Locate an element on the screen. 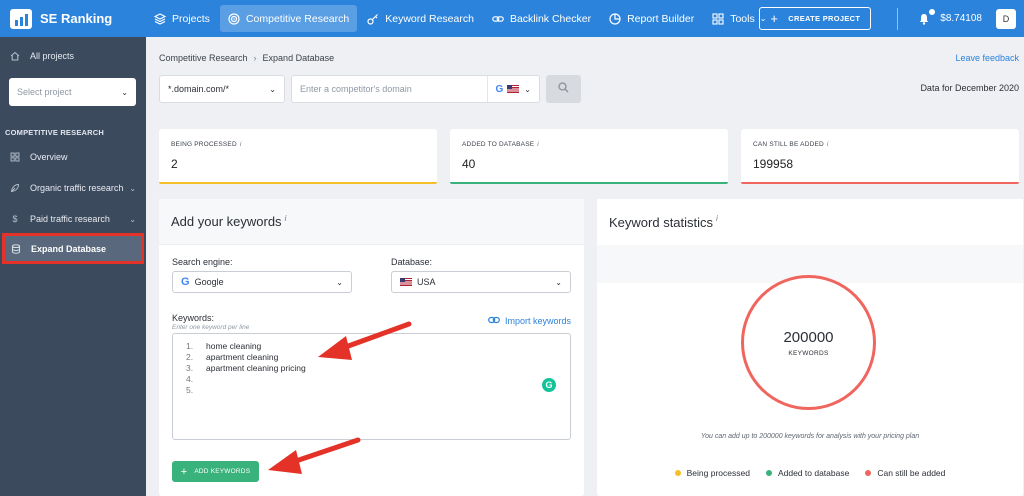 The image size is (1024, 496). add-keywords-button: + ADD KEYWORDS is located at coordinates (215, 471).